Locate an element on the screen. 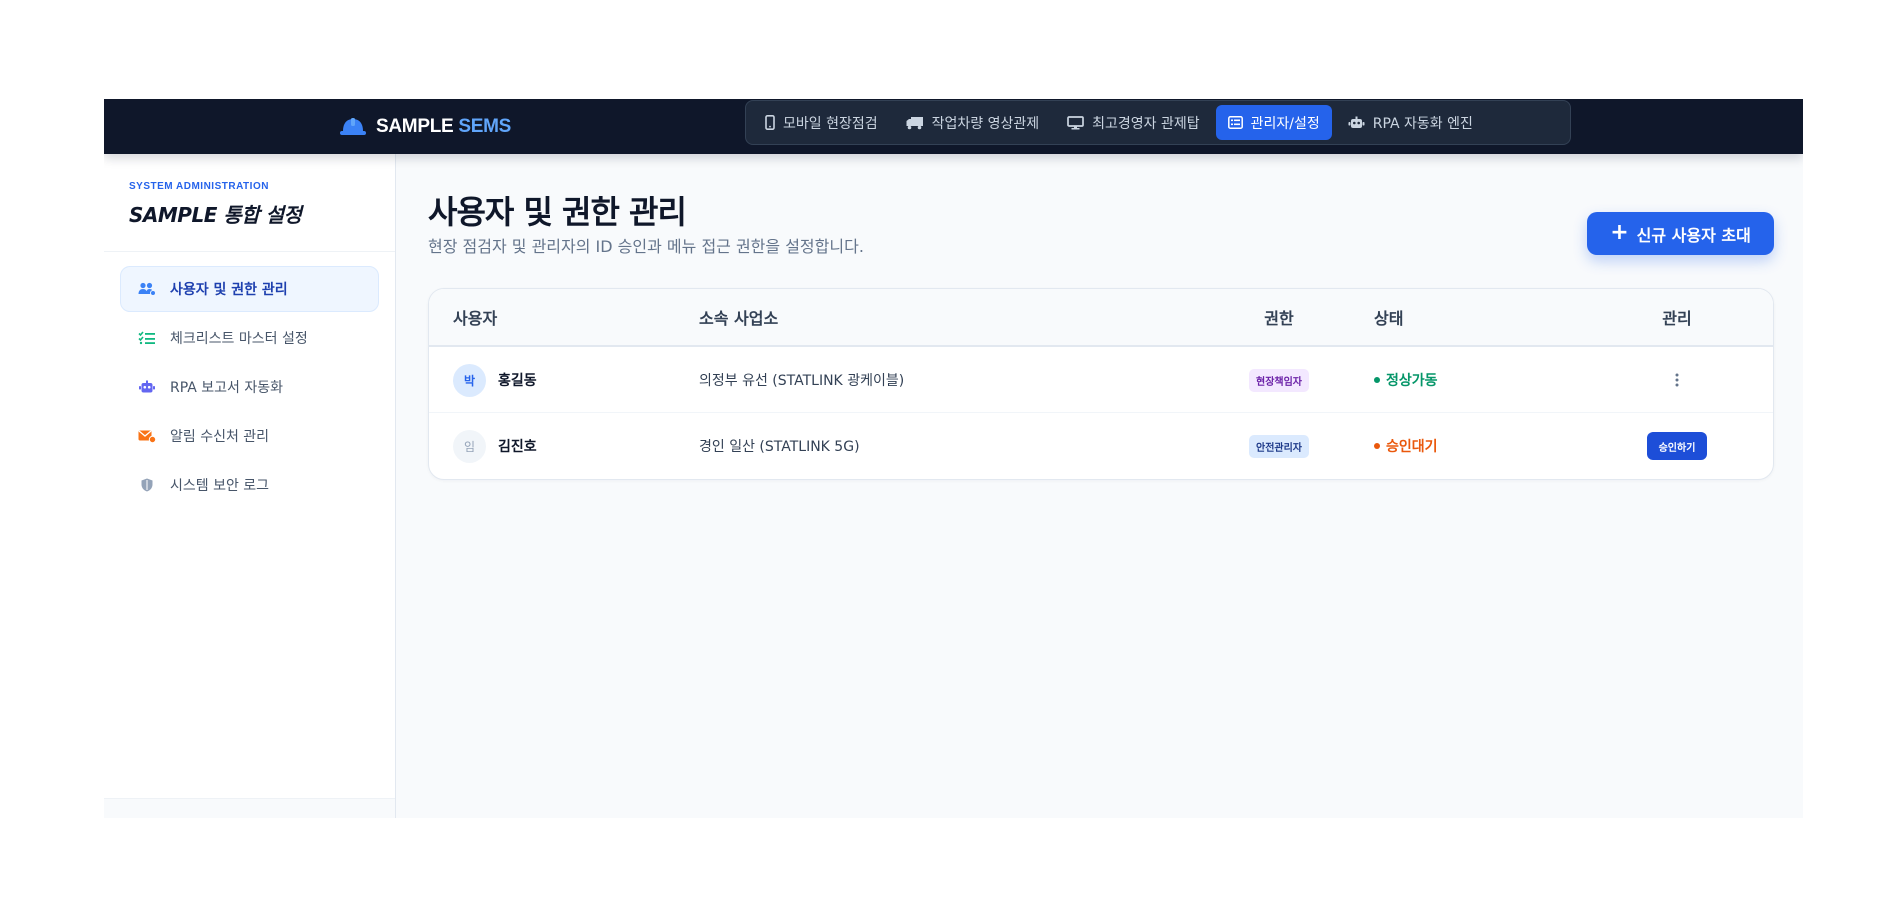 This screenshot has height=903, width=1896. status-cell: 승인대기 is located at coordinates (1406, 446).